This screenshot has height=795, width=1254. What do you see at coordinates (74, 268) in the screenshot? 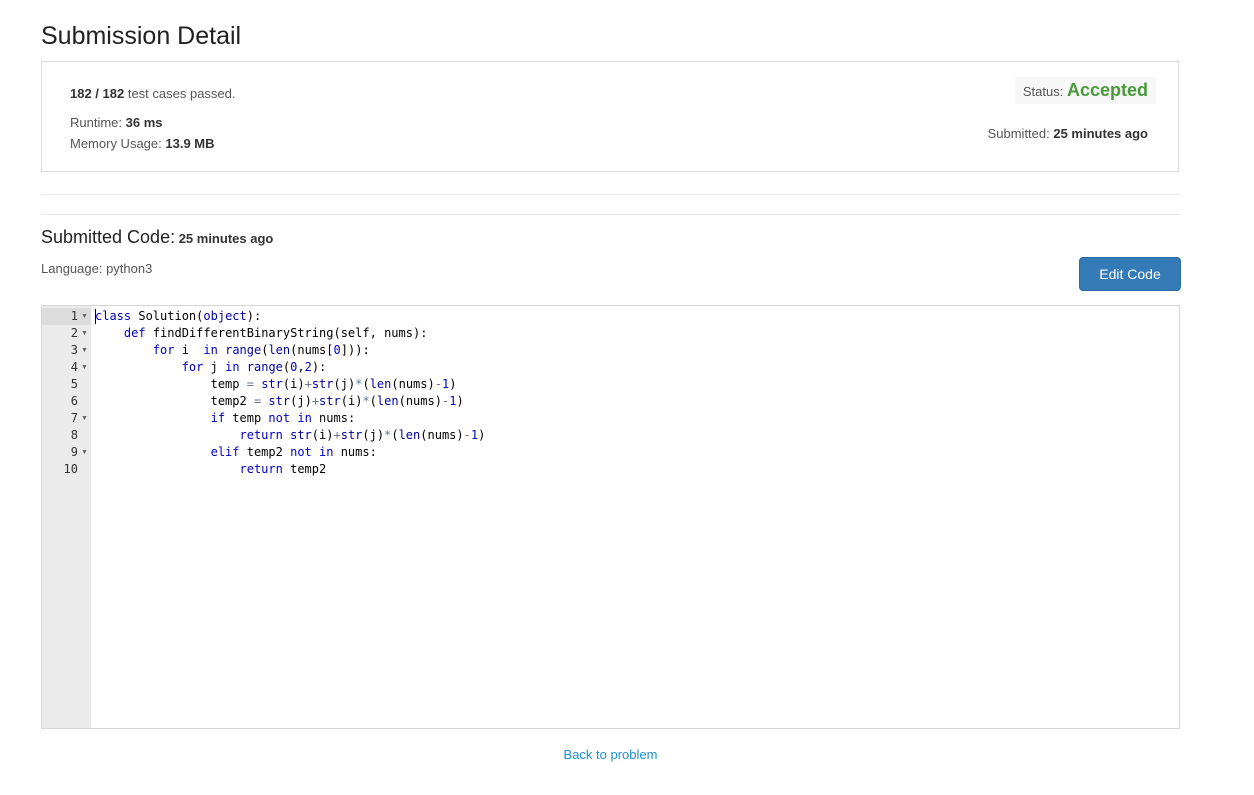
I see `language-label: Language:` at bounding box center [74, 268].